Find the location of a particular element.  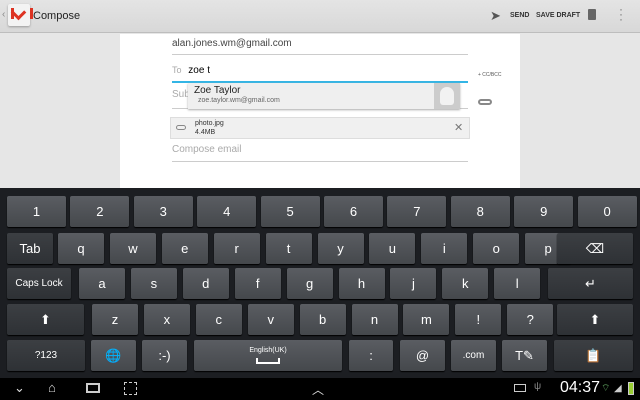

key-i: i is located at coordinates (444, 248).